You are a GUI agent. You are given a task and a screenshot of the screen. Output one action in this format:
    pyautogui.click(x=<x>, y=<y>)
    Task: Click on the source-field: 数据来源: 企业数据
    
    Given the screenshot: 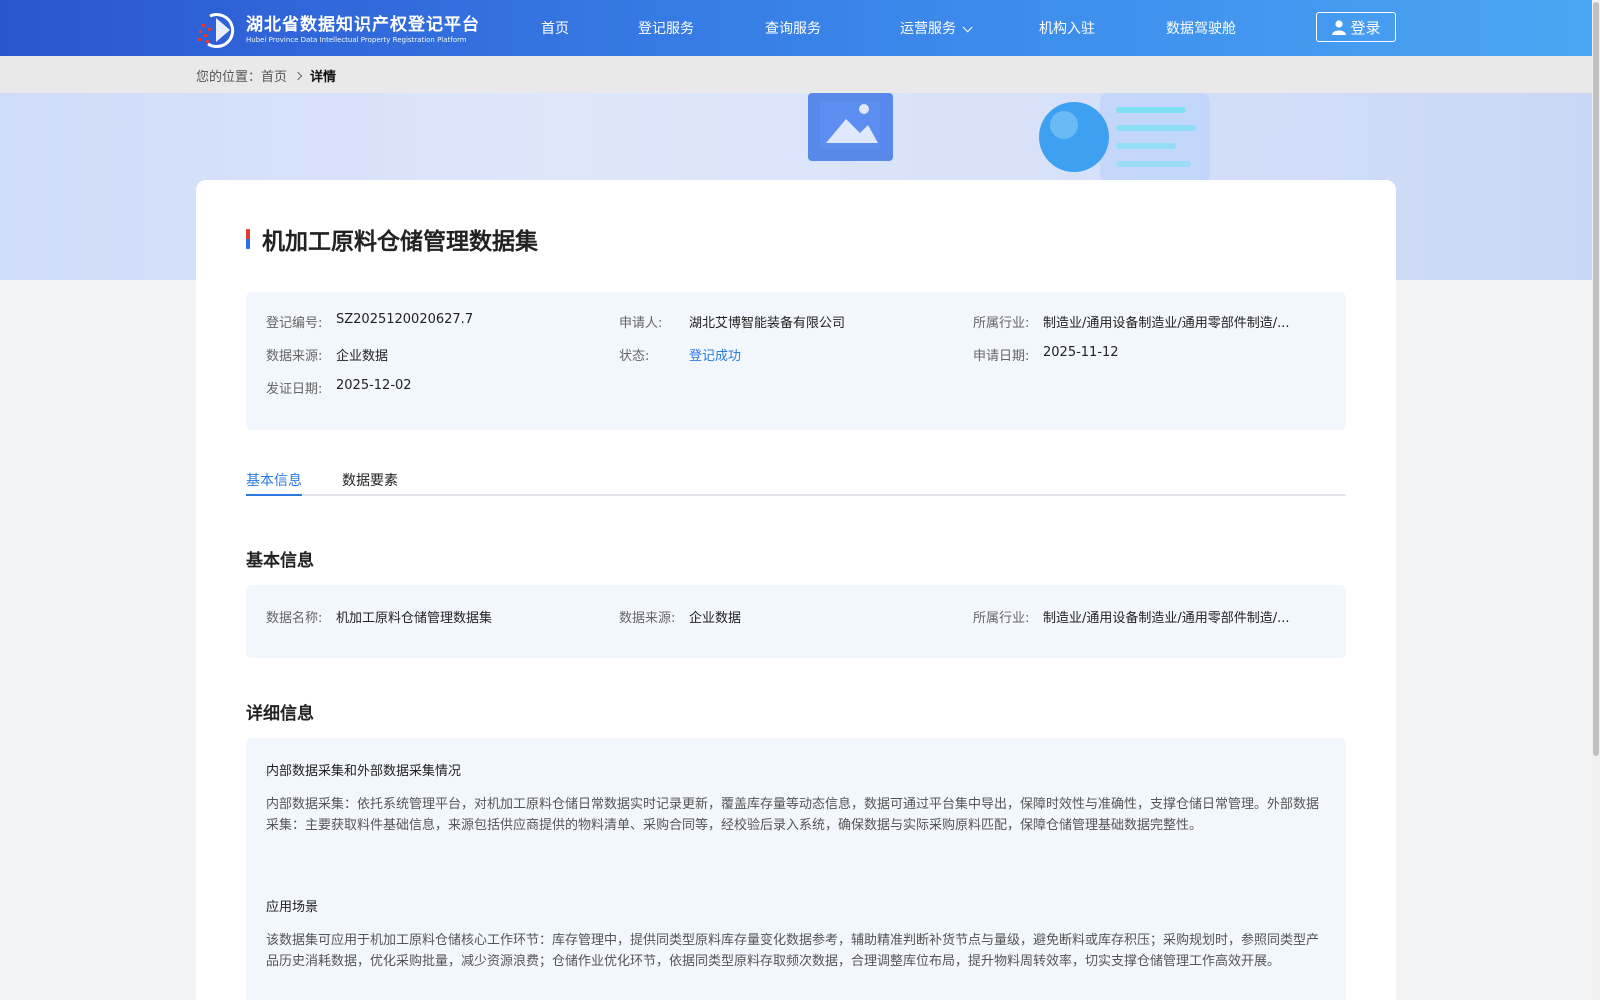 What is the action you would take?
    pyautogui.click(x=327, y=354)
    